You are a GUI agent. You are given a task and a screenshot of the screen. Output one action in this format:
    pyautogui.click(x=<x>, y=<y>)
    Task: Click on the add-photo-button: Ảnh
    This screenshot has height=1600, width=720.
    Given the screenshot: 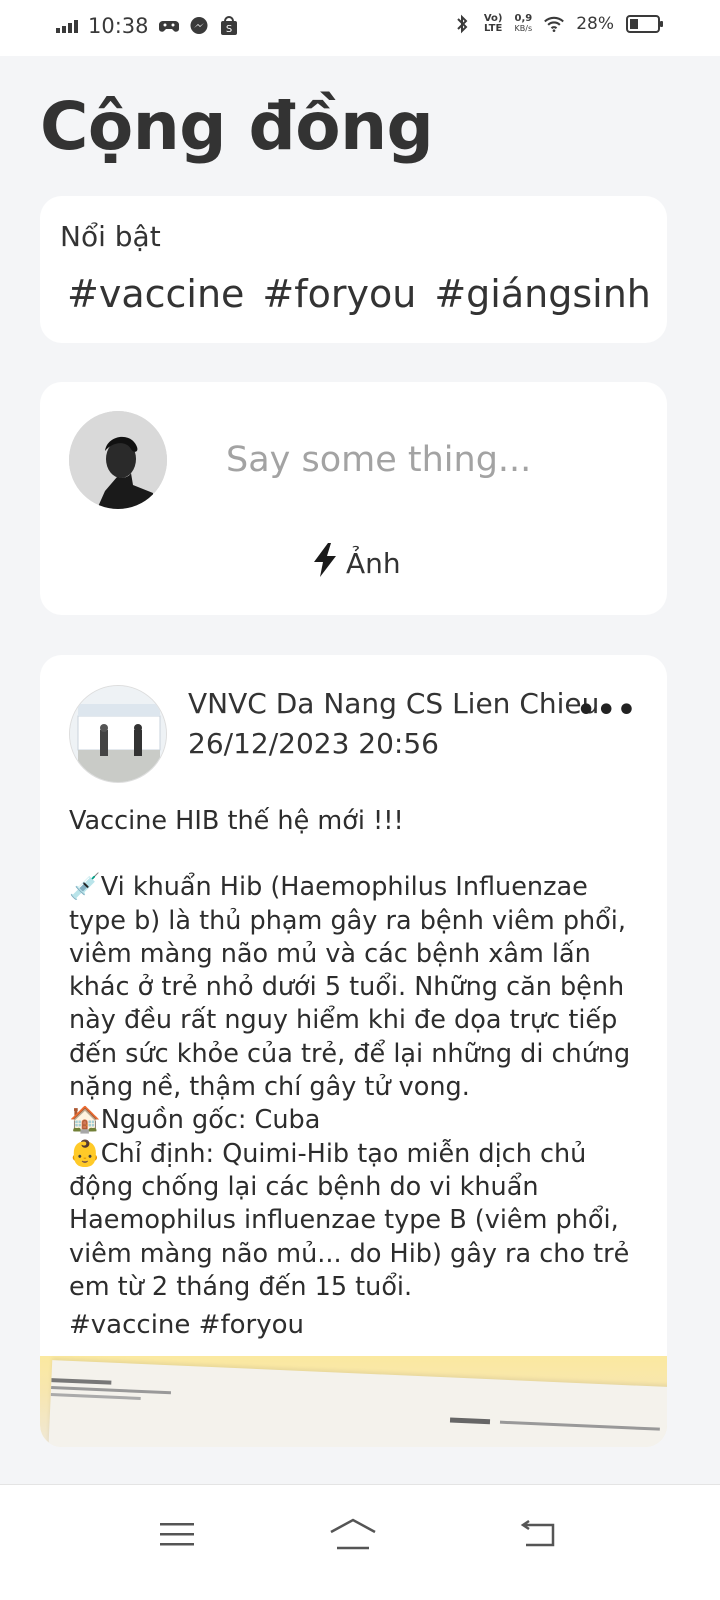 What is the action you would take?
    pyautogui.click(x=356, y=563)
    